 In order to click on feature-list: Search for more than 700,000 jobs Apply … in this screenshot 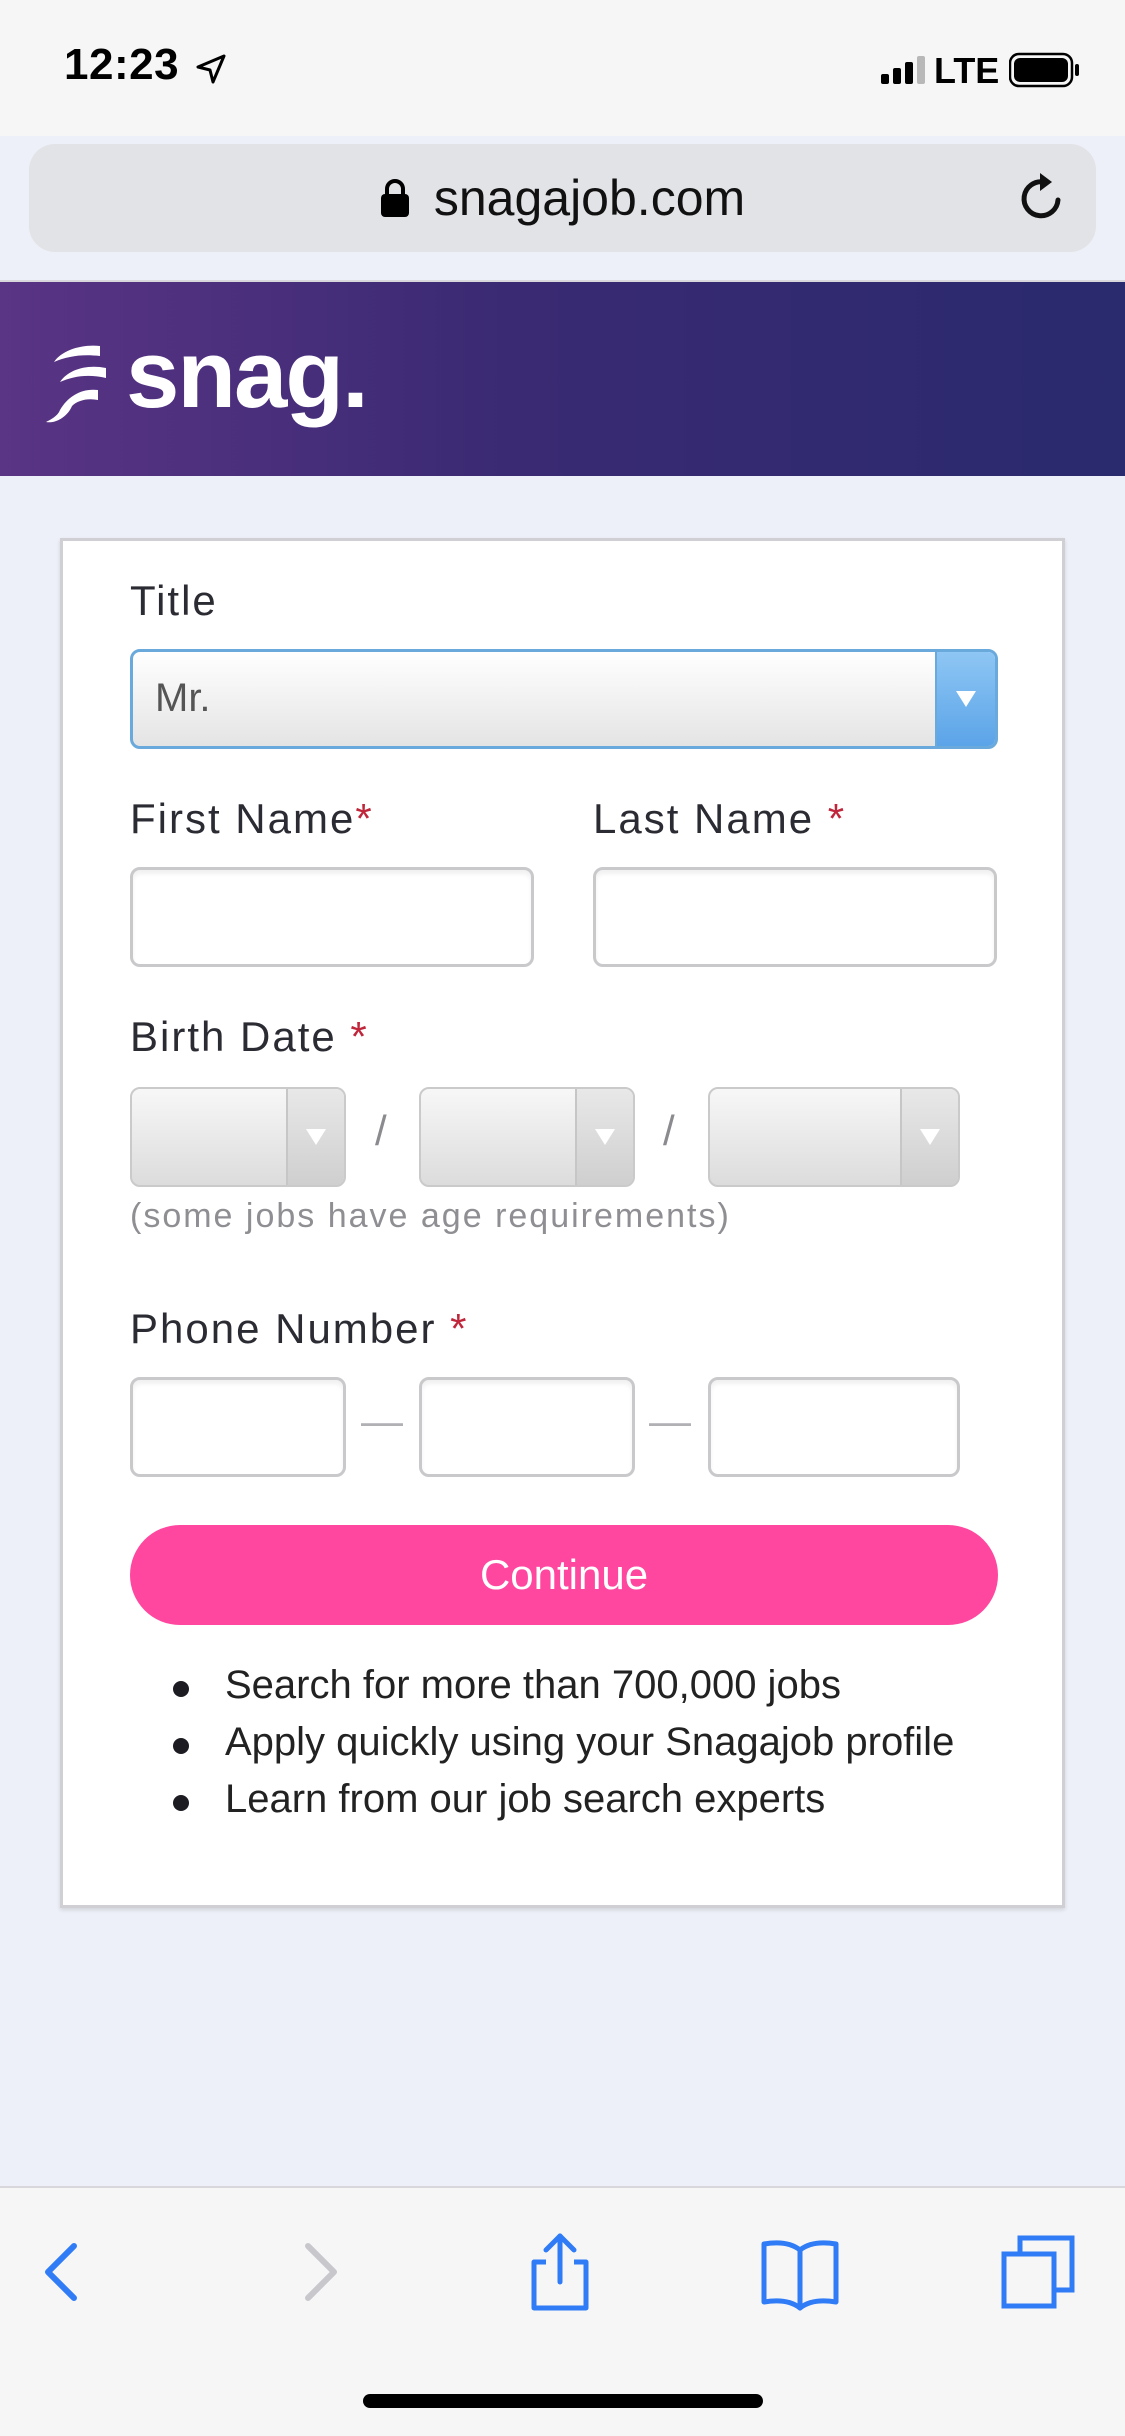, I will do `click(560, 1748)`.